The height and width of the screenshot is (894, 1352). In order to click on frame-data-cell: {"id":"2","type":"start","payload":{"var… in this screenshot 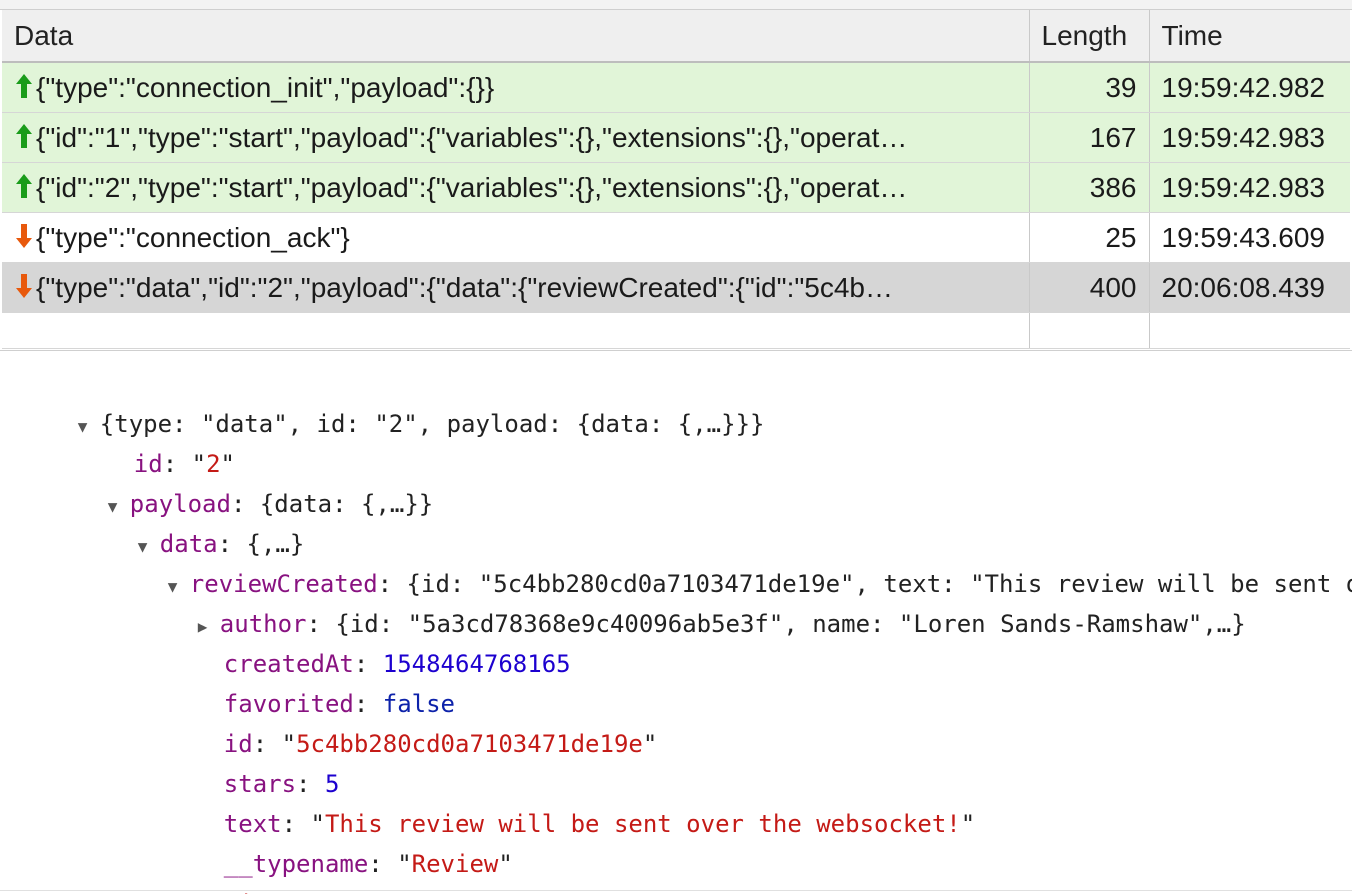, I will do `click(516, 187)`.